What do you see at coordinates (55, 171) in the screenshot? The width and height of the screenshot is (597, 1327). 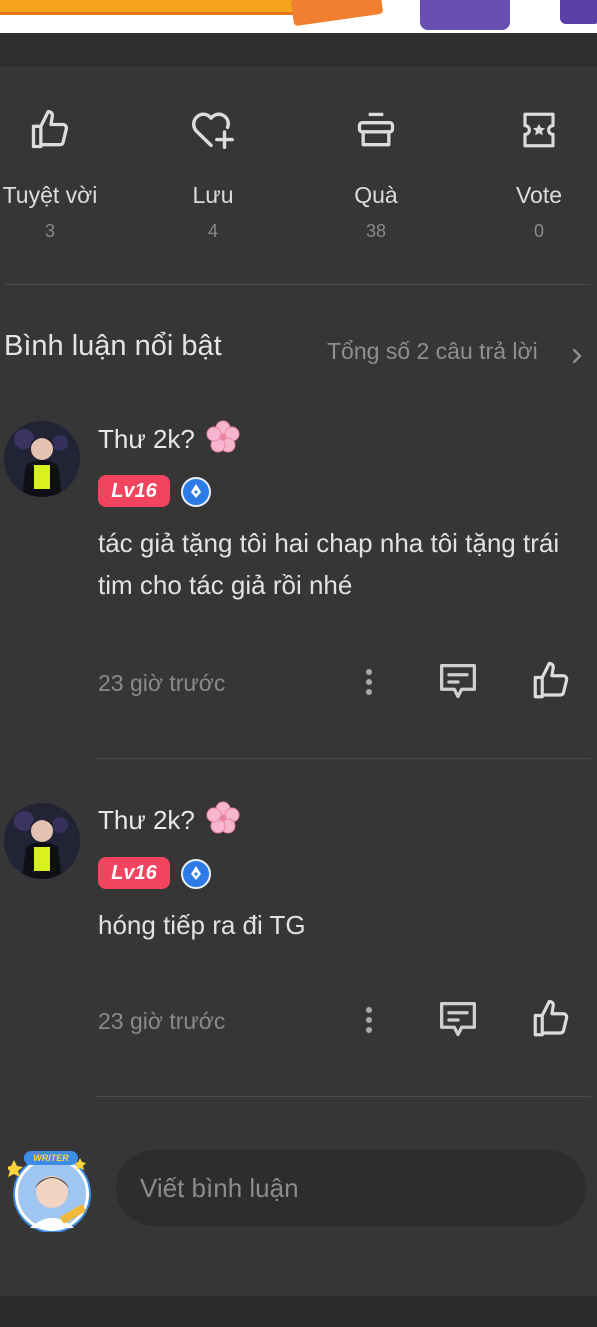 I see `action-great-button: Tuyệt vời 3` at bounding box center [55, 171].